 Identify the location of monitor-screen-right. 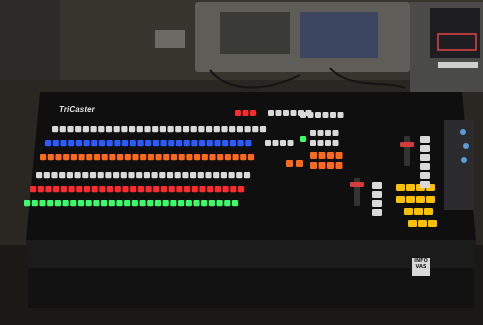
(339, 35).